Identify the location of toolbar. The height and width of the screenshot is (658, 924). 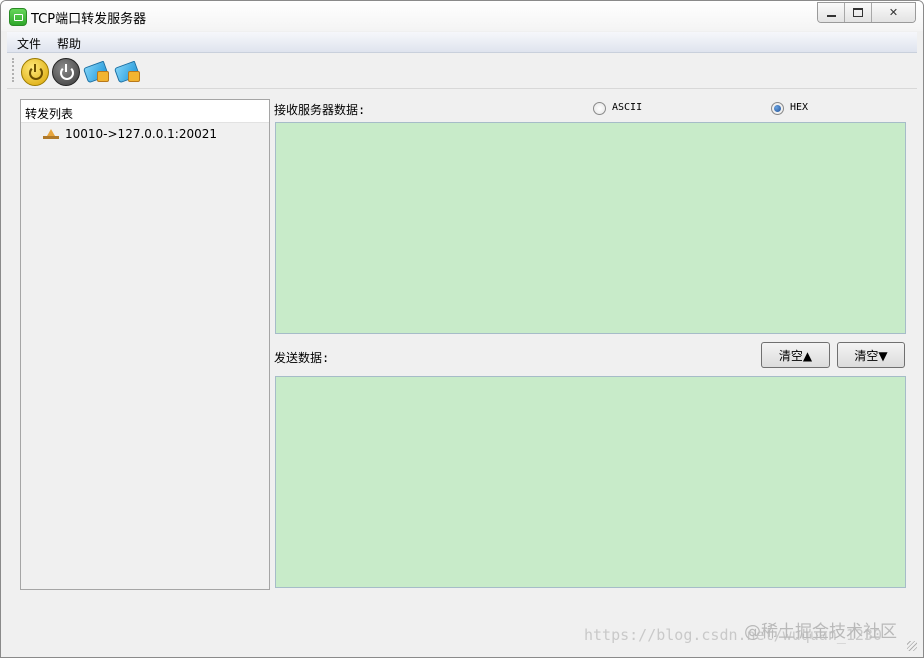
(462, 71).